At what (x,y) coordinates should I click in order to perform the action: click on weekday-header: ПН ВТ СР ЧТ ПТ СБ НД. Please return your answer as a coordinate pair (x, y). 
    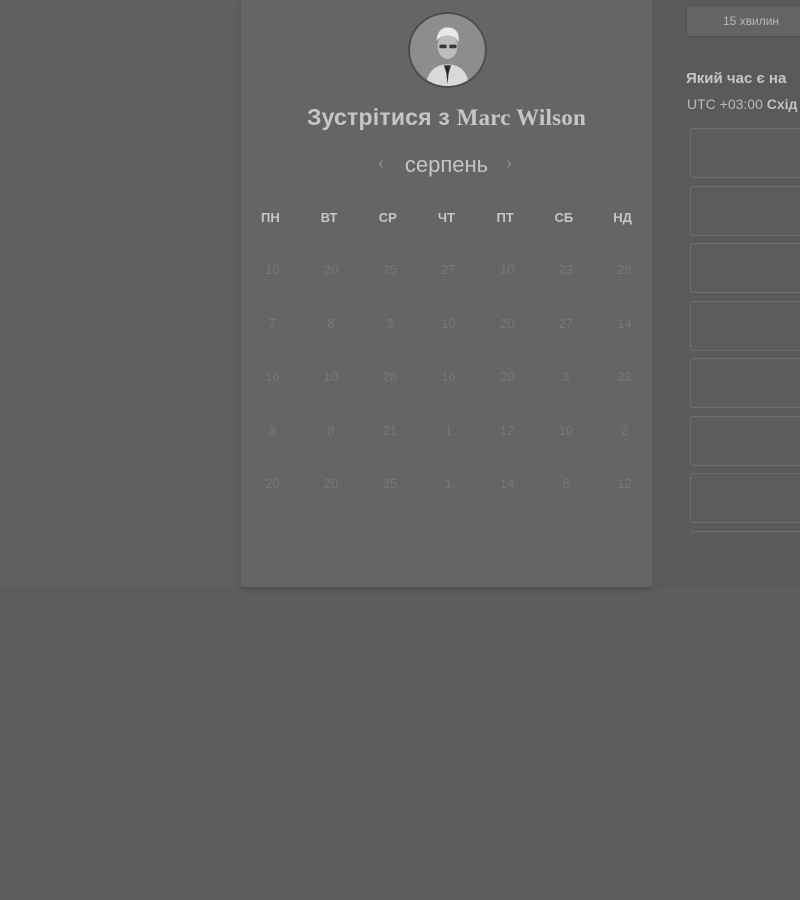
    Looking at the image, I should click on (446, 220).